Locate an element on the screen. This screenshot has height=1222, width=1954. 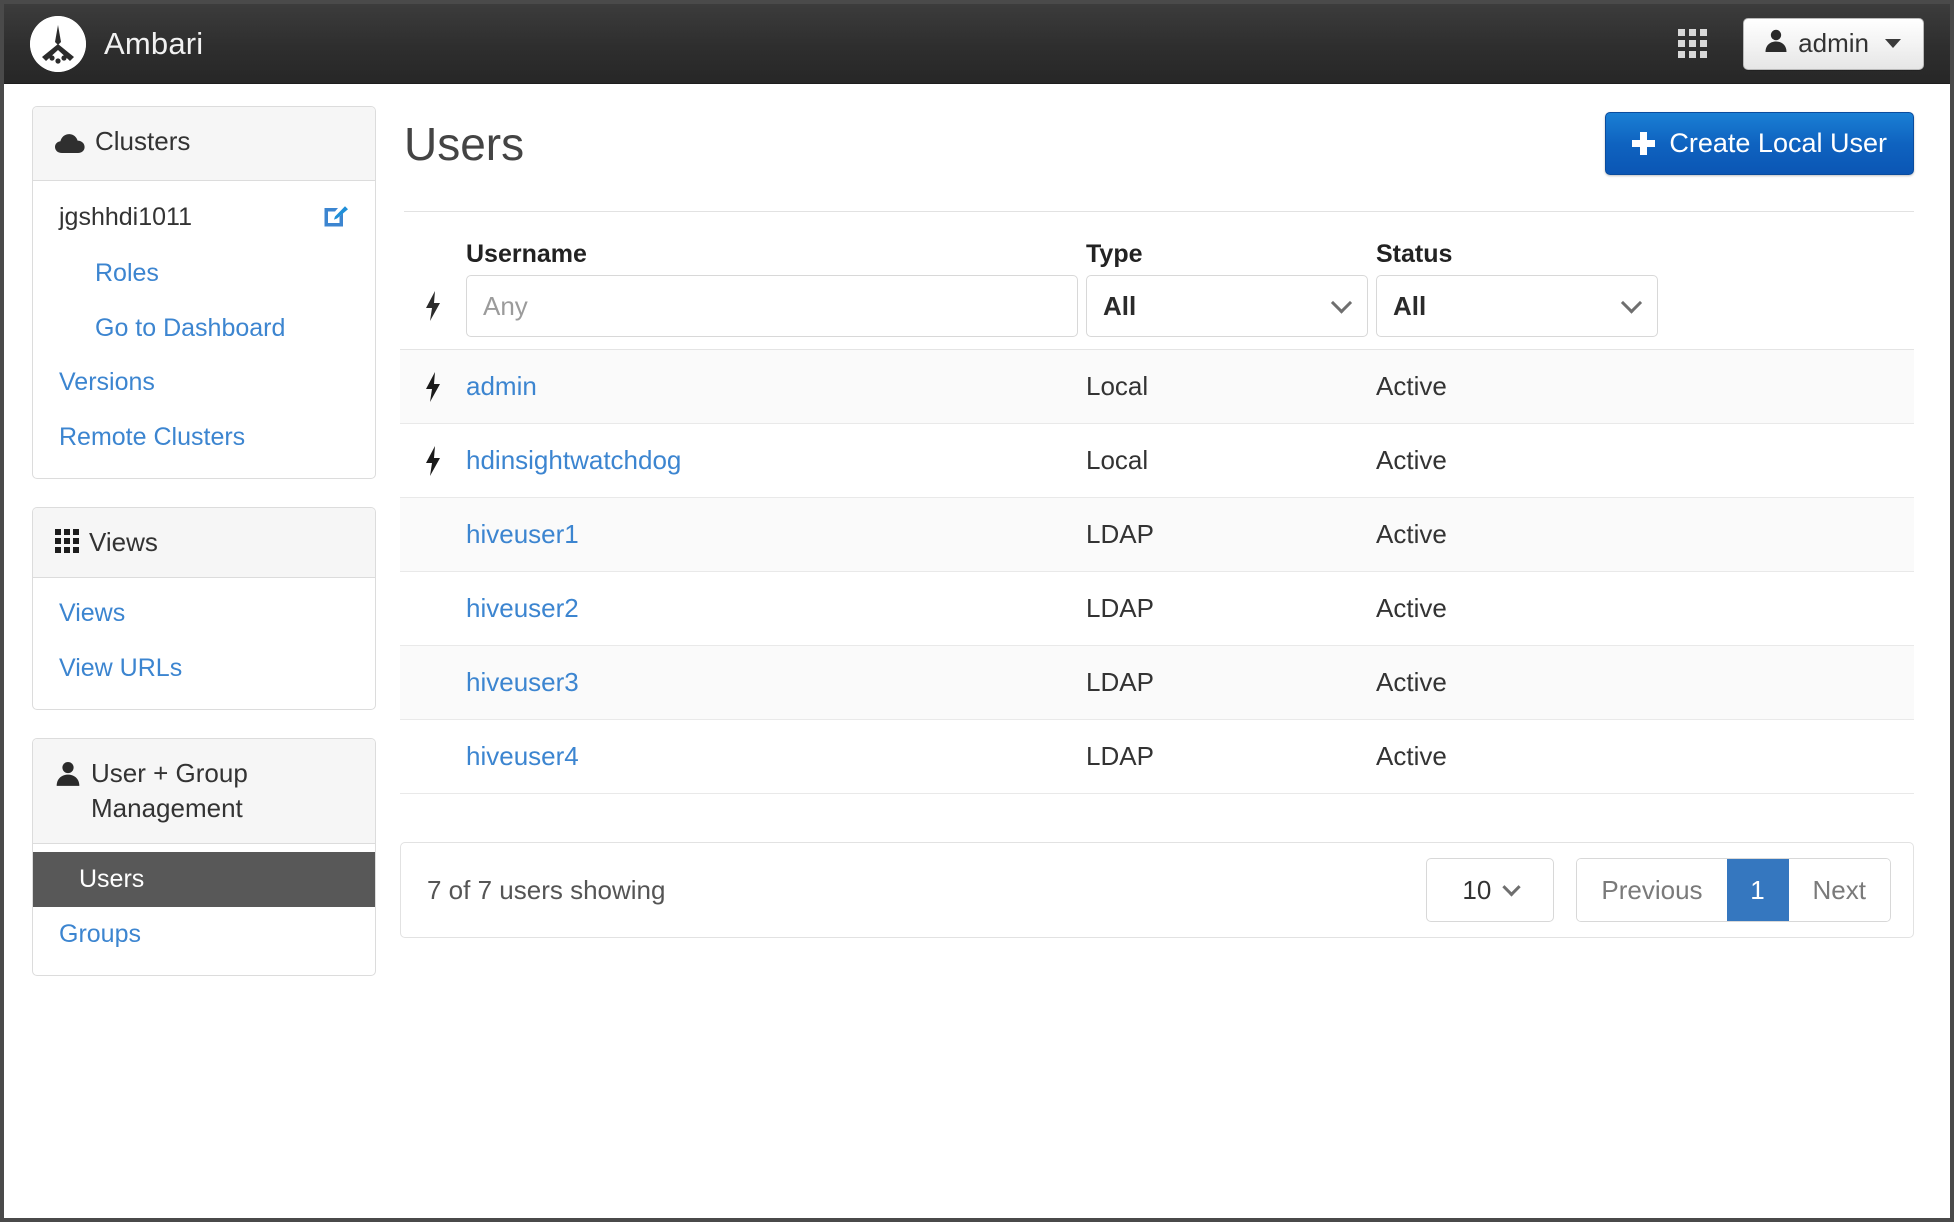
sidebar-item-users: Users is located at coordinates (204, 879).